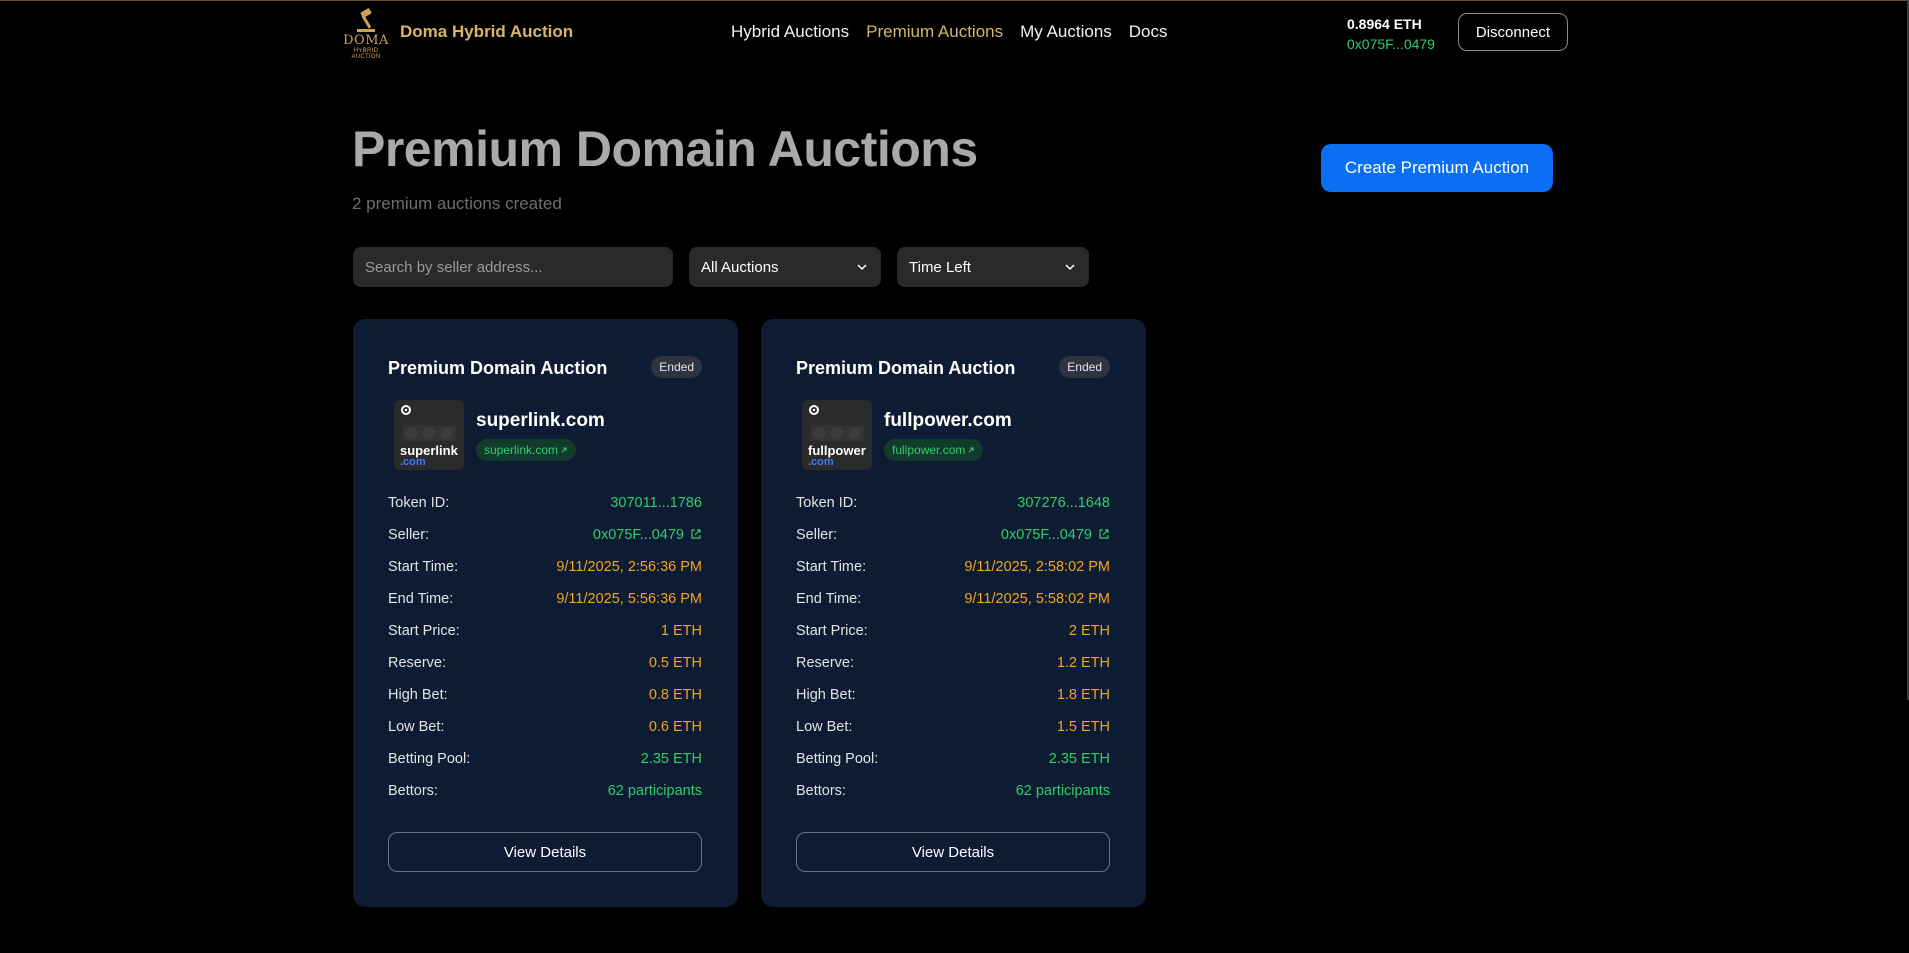 The width and height of the screenshot is (1909, 953). Describe the element at coordinates (934, 32) in the screenshot. I see `nav-premium-auctions: Premium Auctions` at that location.